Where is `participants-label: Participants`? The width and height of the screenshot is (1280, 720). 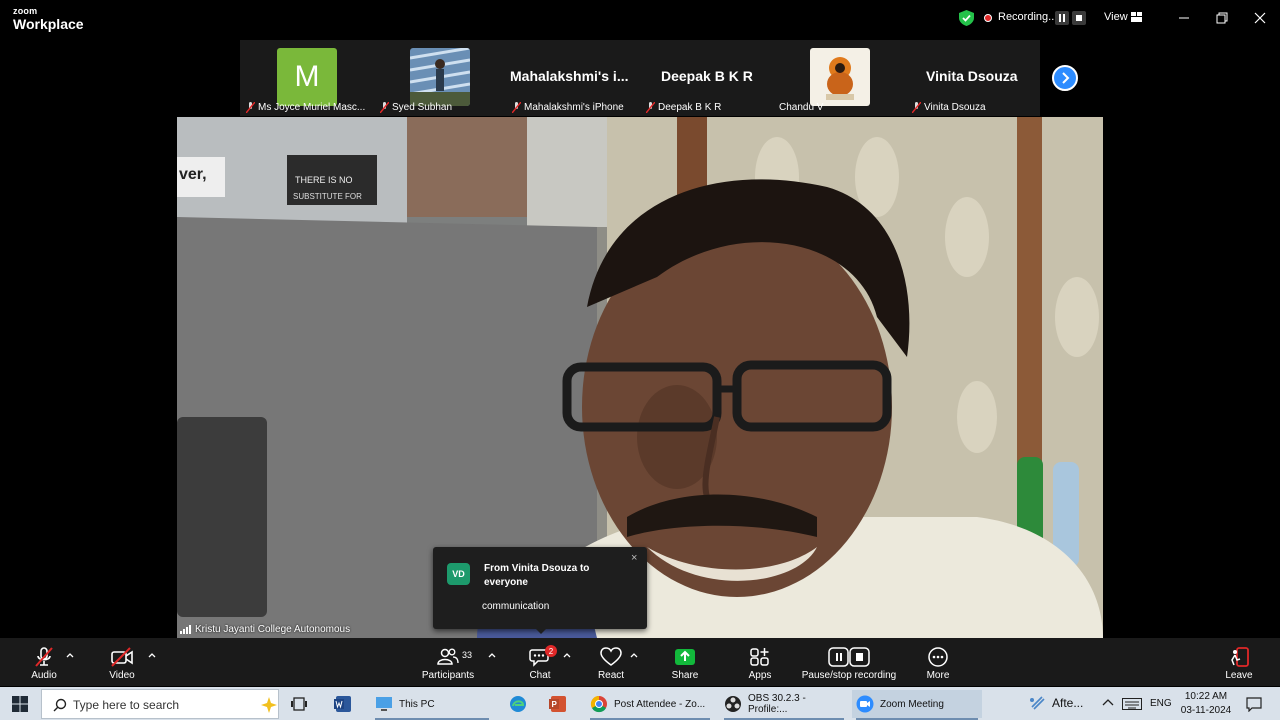
participants-label: Participants is located at coordinates (448, 675).